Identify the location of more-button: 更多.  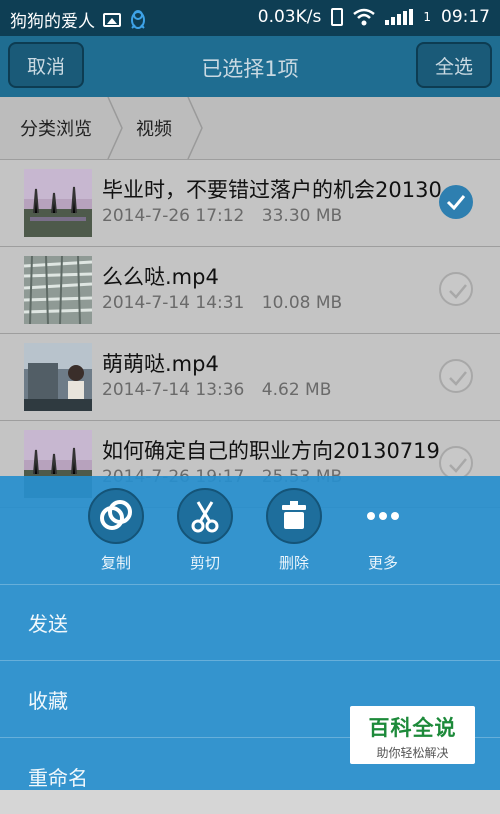
(383, 530).